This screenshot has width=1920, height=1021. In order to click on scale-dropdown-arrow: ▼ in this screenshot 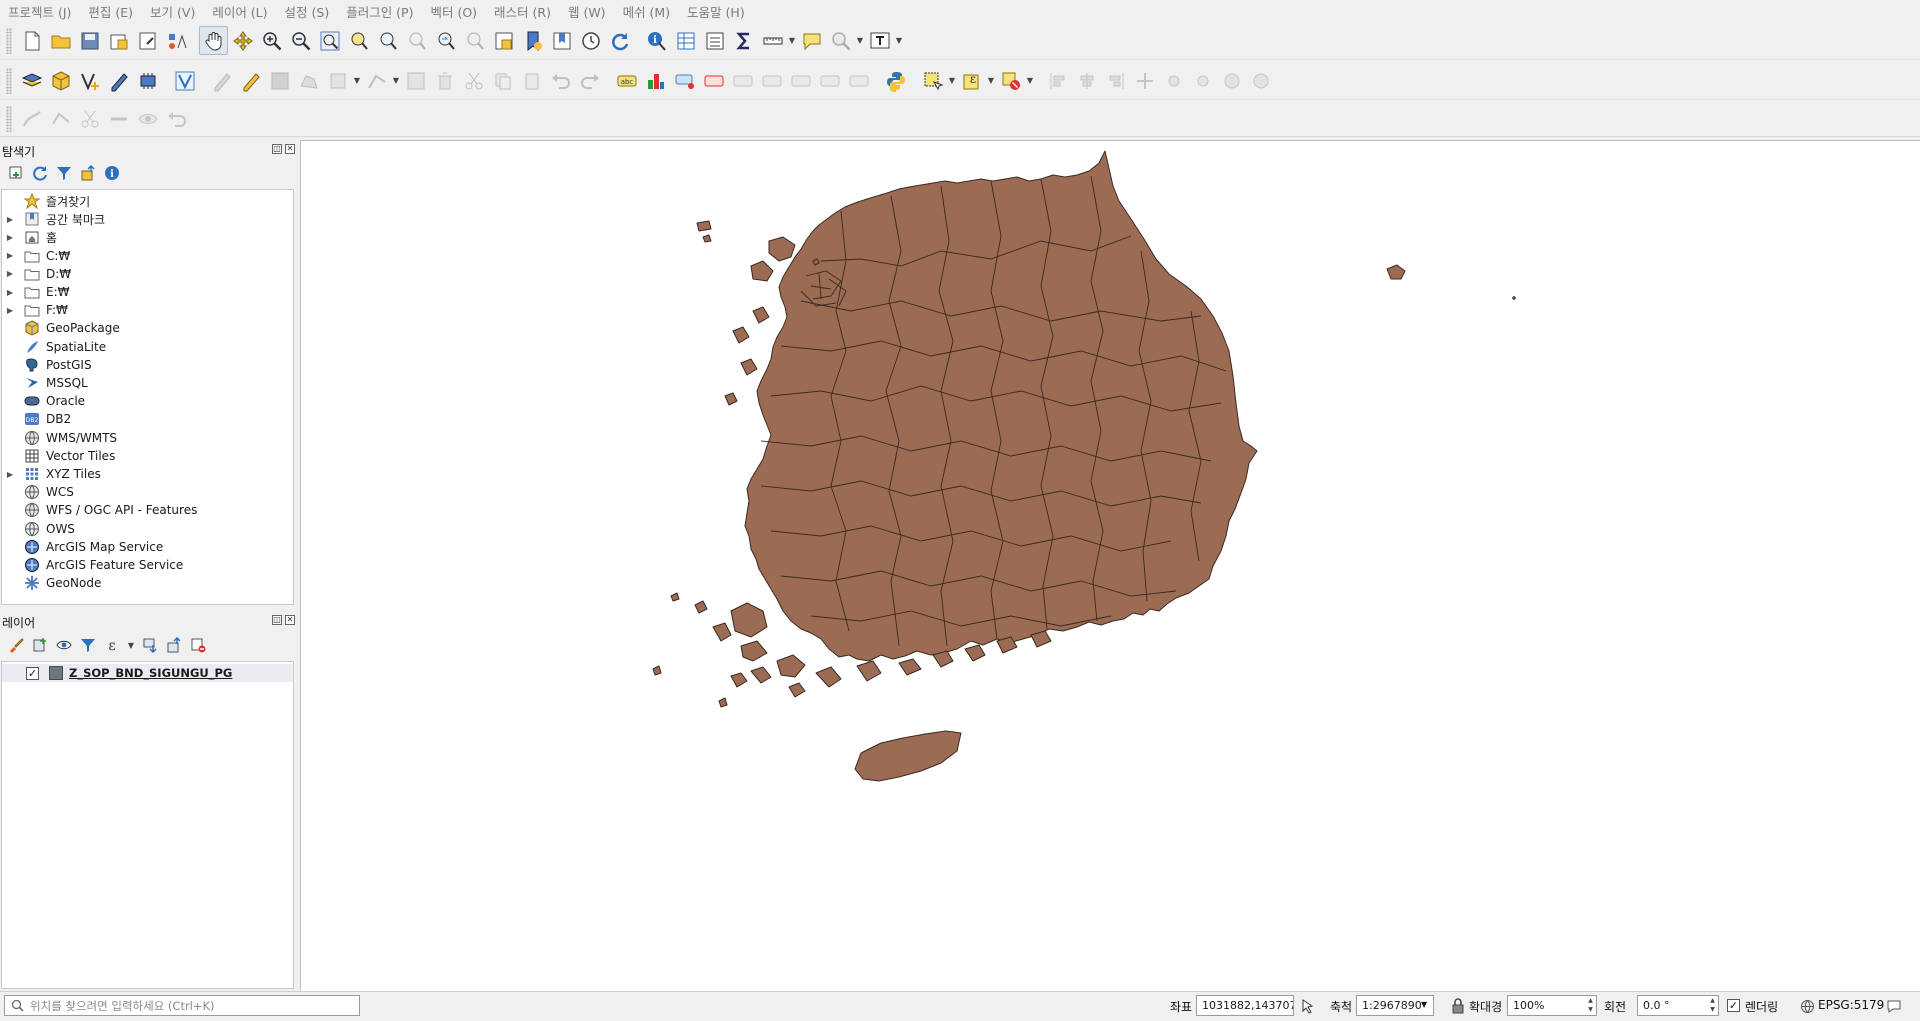, I will do `click(1424, 1004)`.